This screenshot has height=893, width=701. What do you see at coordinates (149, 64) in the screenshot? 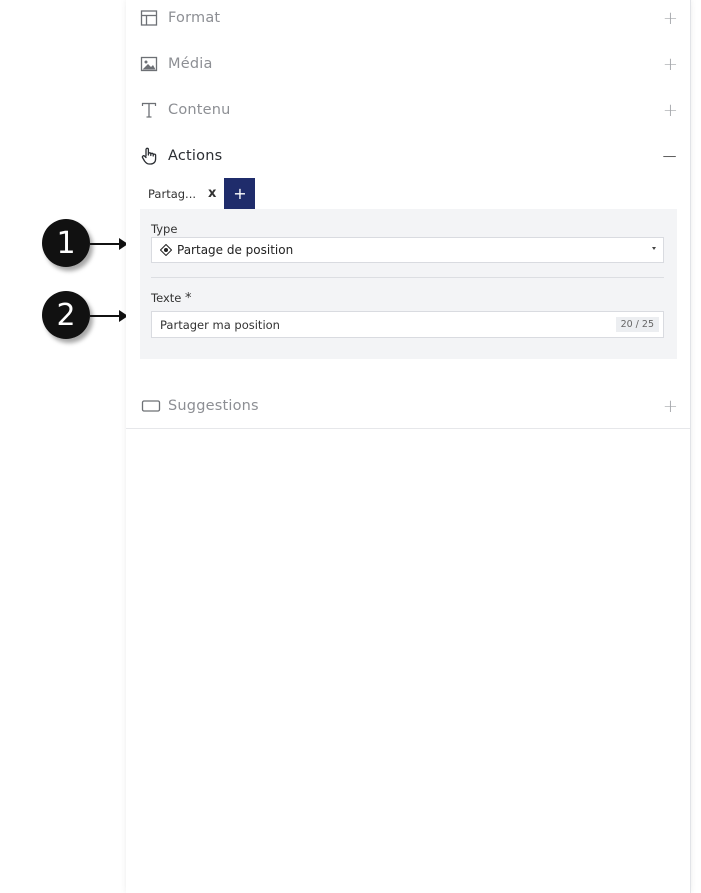
I see `image-icon` at bounding box center [149, 64].